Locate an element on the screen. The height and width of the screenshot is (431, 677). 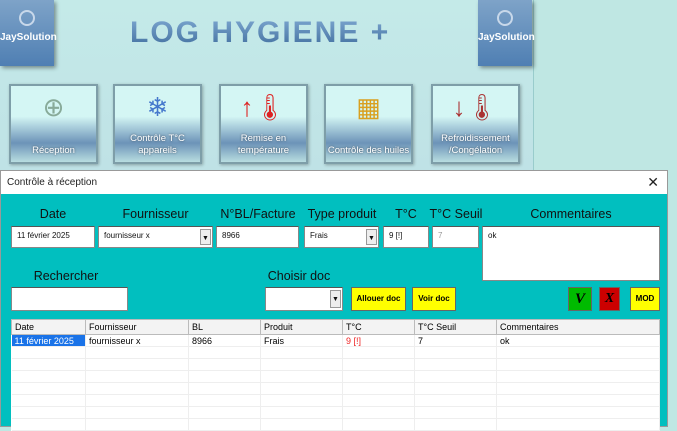
tile-label: Contrôle des huiles is located at coordinates (368, 150).